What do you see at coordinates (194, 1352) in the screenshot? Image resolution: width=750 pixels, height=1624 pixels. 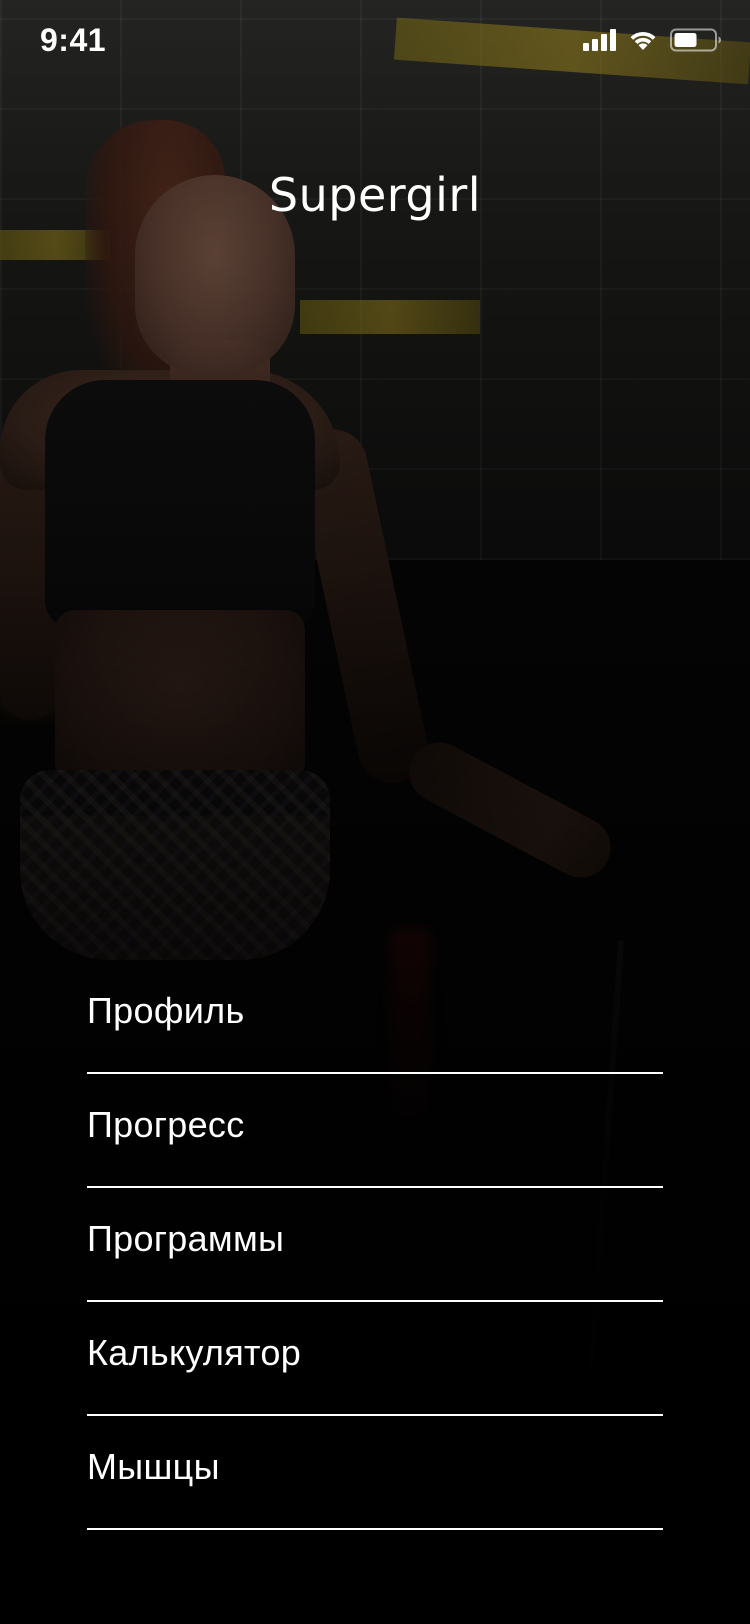 I see `menu-item-label: Калькулятор` at bounding box center [194, 1352].